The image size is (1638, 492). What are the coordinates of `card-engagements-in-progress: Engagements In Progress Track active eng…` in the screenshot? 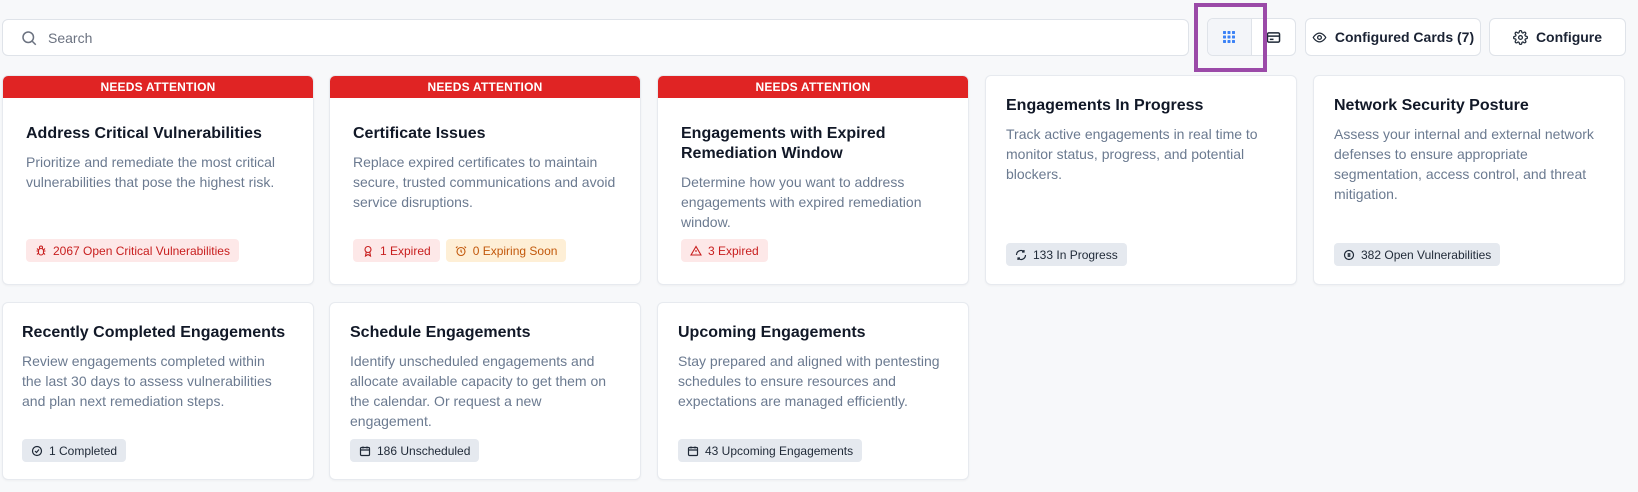 It's located at (1141, 180).